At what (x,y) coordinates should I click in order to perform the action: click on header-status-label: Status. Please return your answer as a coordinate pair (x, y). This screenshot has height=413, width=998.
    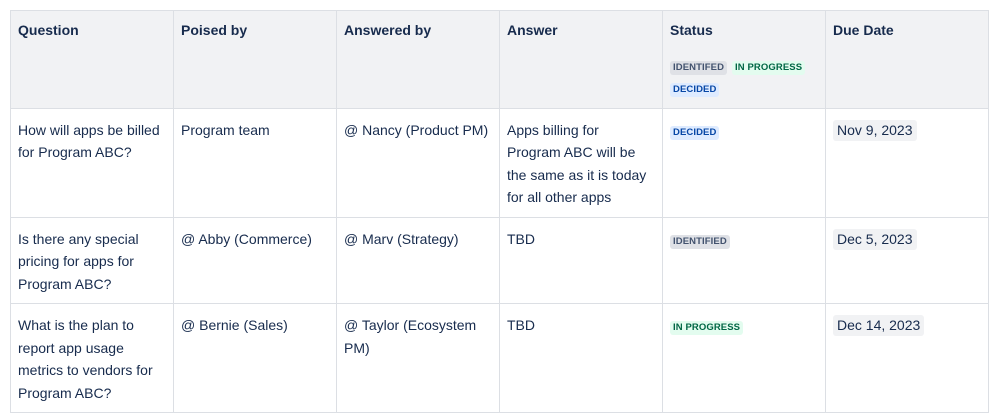
    Looking at the image, I should click on (691, 30).